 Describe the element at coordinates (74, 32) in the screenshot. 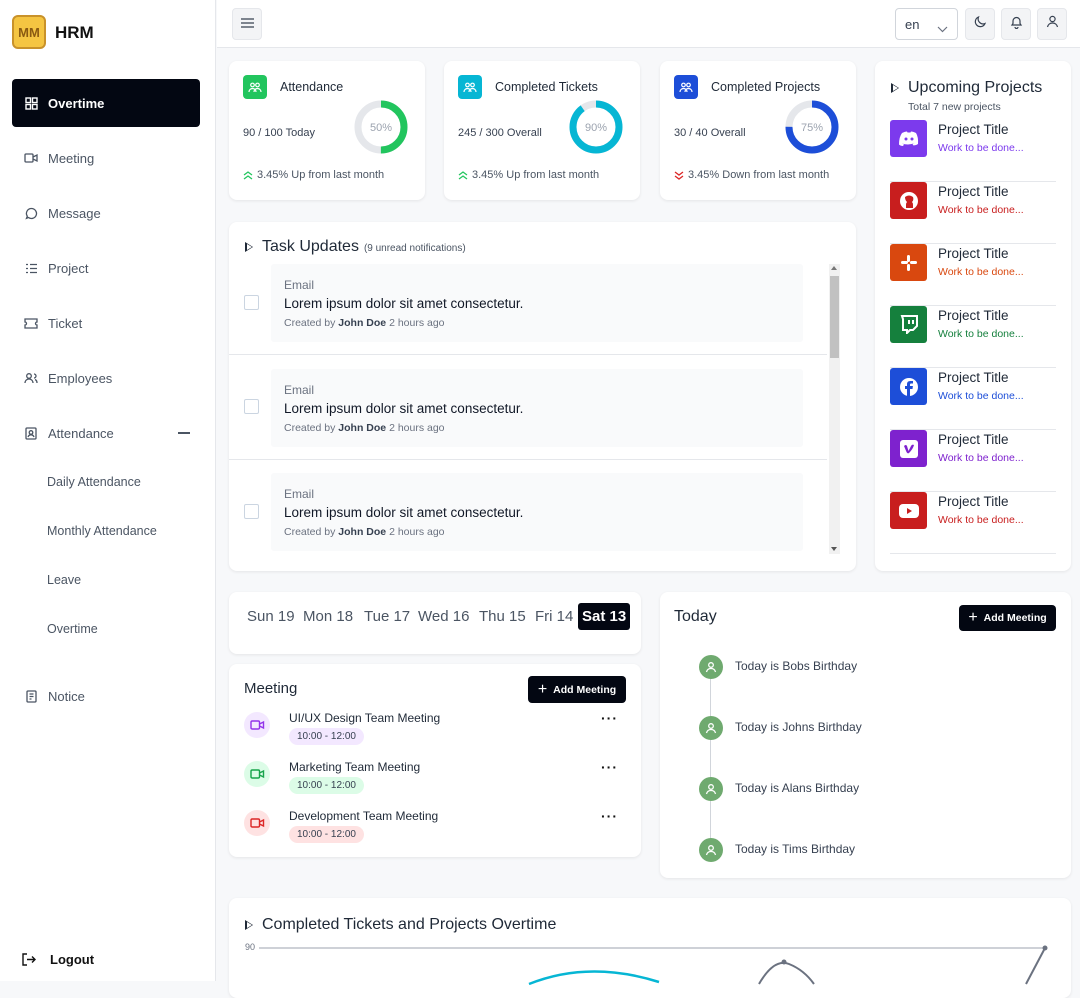

I see `brand-name: HRM` at that location.